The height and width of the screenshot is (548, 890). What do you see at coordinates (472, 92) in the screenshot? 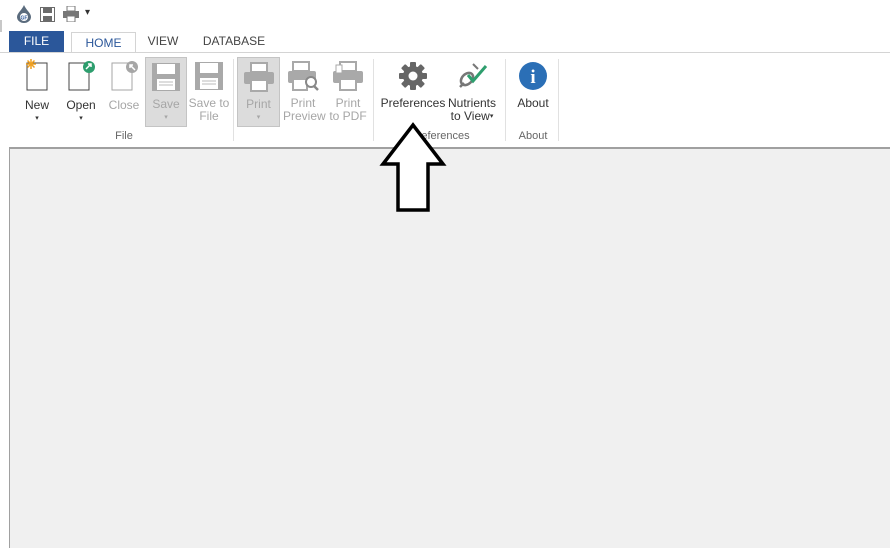
I see `nutrients-to-view-button: Nutrients to View▾` at bounding box center [472, 92].